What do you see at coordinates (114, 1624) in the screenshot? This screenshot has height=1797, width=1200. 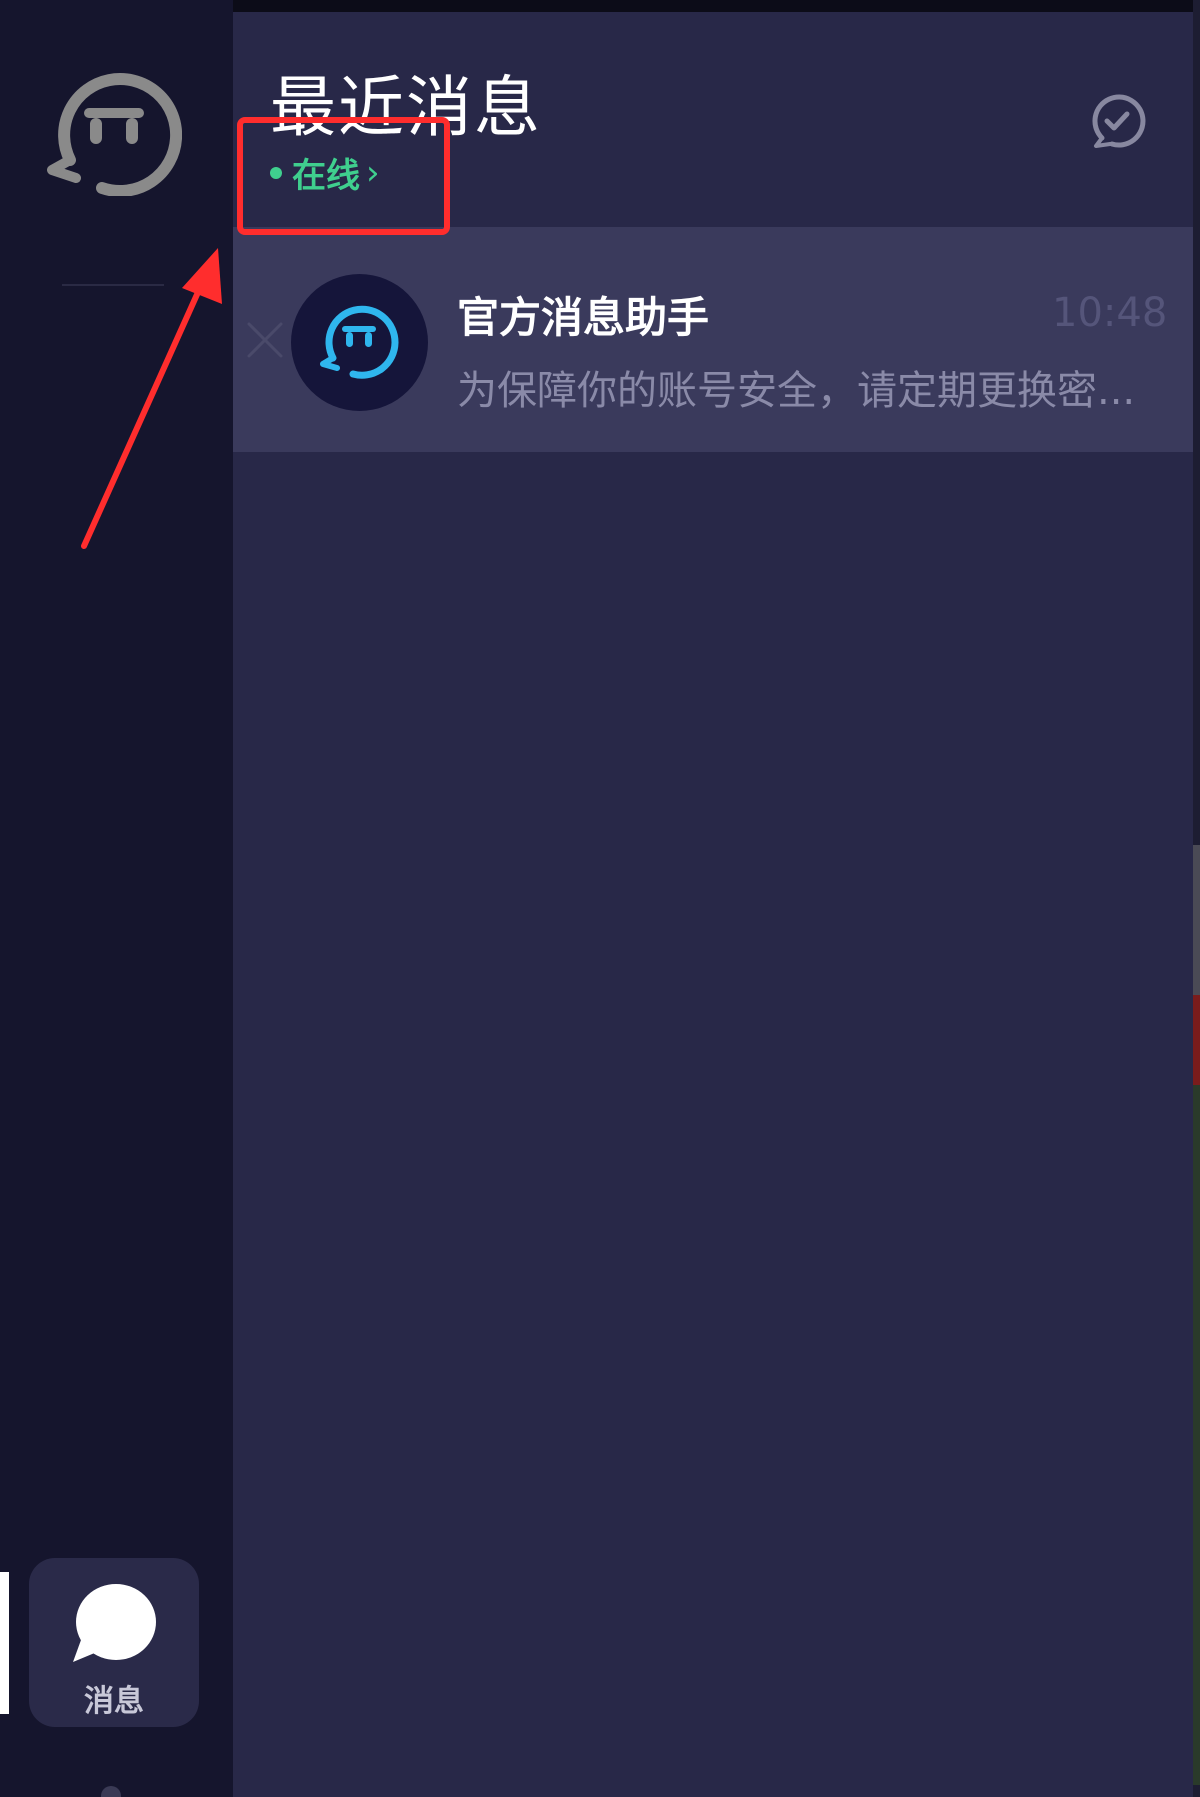 I see `chat-bubble-icon` at bounding box center [114, 1624].